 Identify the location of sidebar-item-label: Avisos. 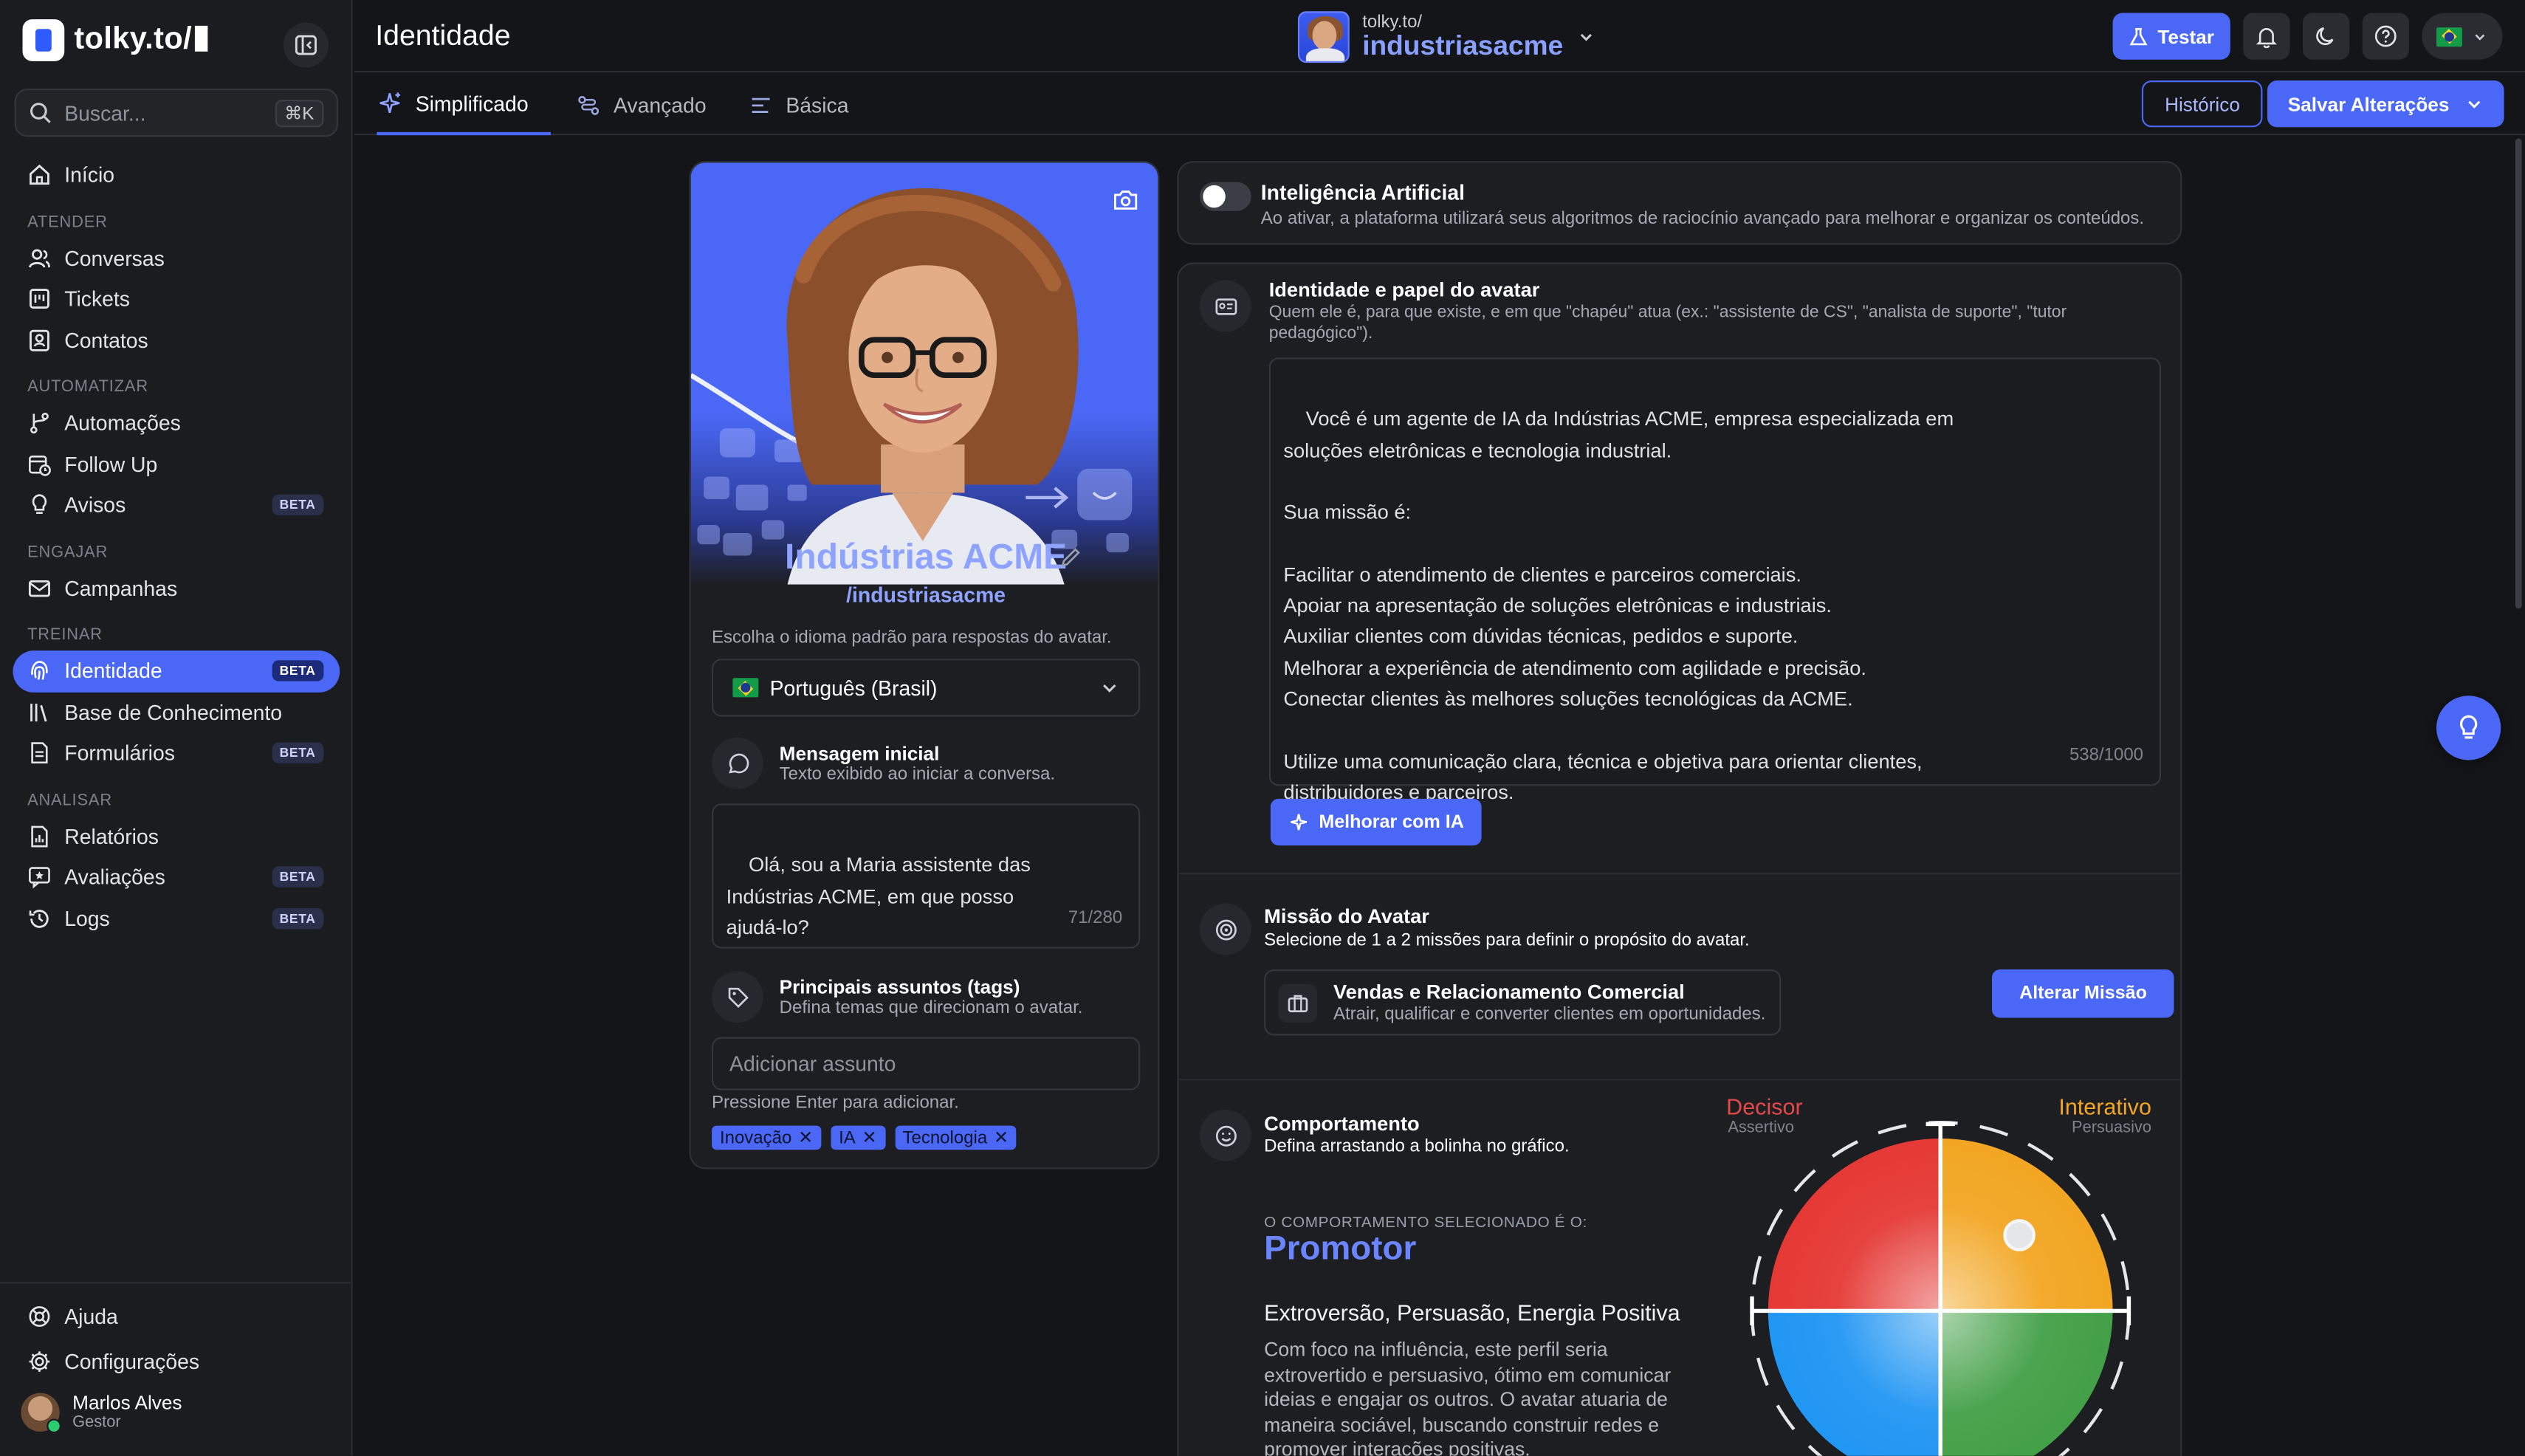
(95, 505).